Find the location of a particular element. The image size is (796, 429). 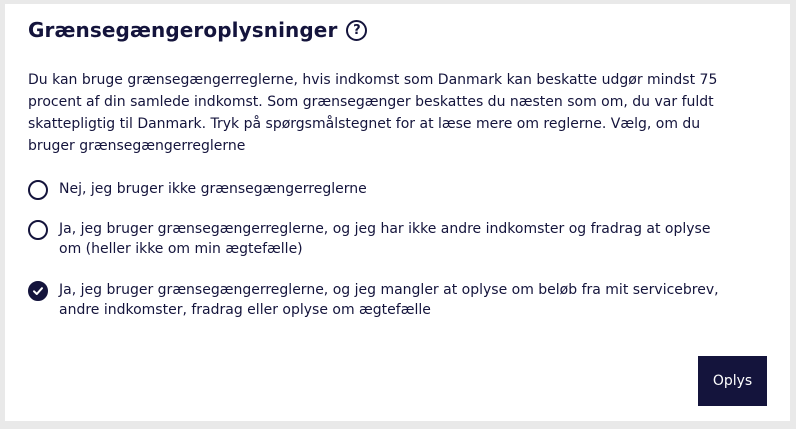

help-icon: ? is located at coordinates (357, 30).